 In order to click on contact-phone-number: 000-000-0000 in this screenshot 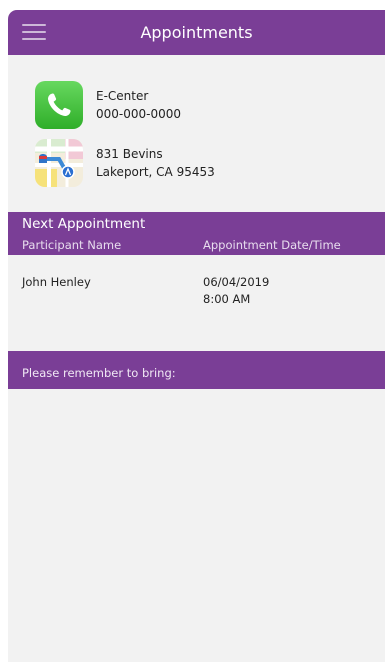, I will do `click(138, 114)`.